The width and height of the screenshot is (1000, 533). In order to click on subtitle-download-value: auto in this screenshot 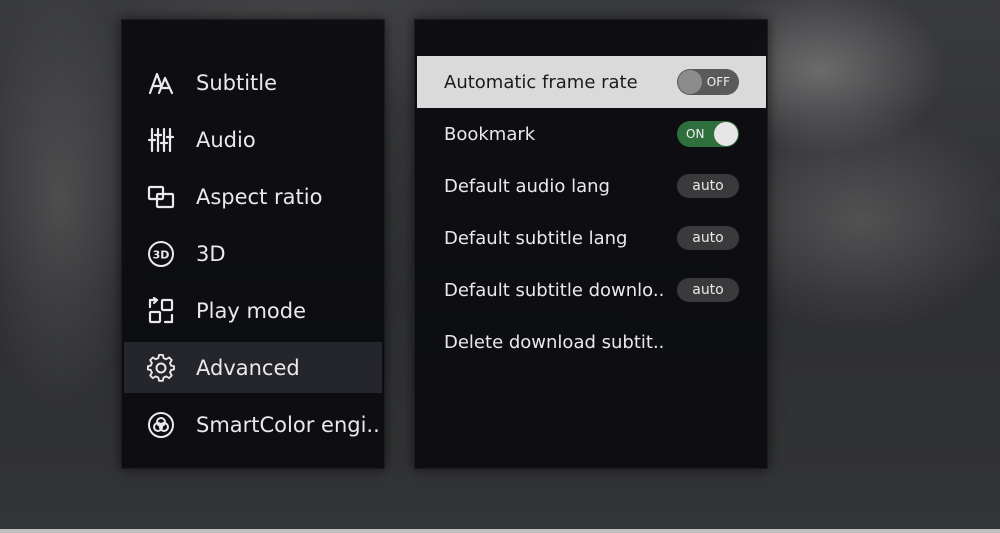, I will do `click(708, 290)`.